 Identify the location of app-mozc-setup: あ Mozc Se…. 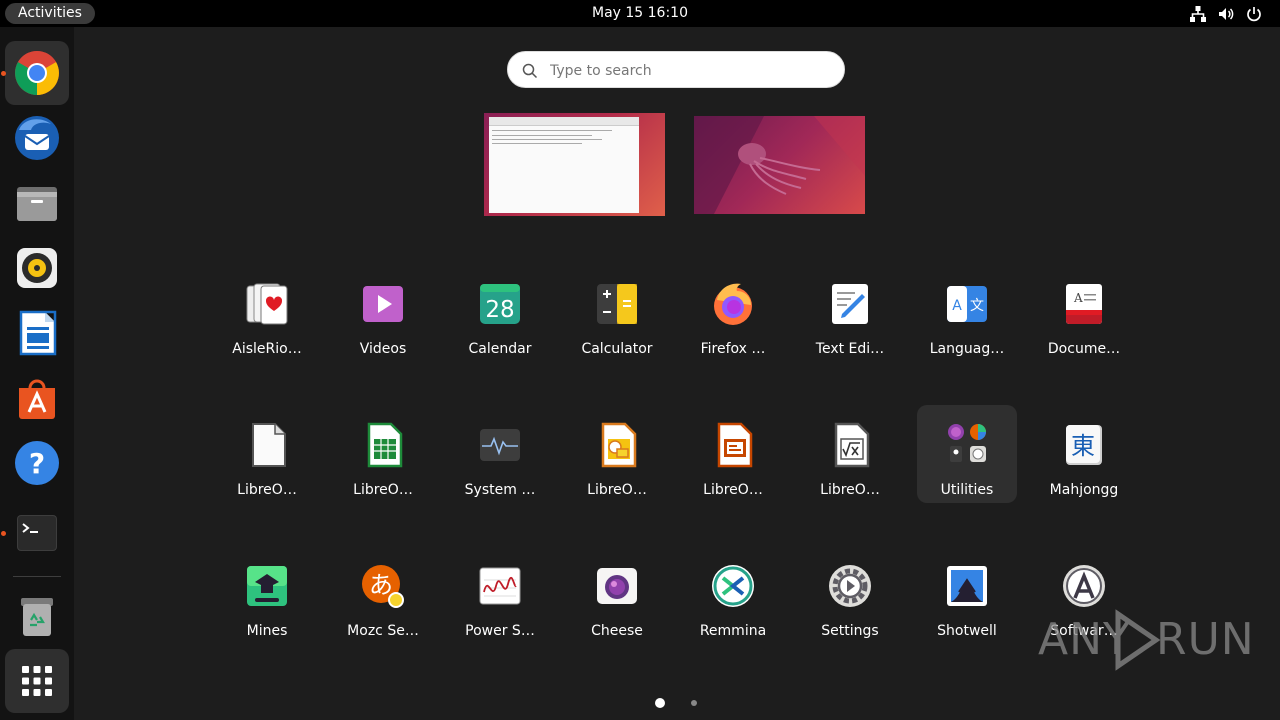
(383, 603).